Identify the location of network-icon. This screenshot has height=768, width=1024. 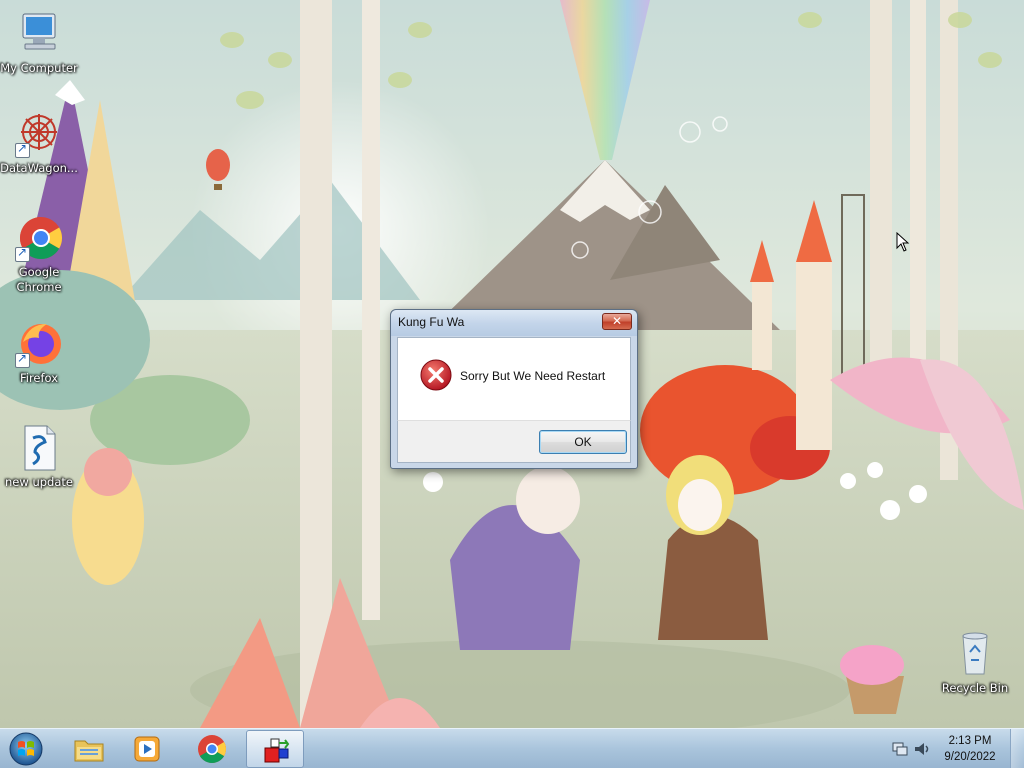
(900, 749).